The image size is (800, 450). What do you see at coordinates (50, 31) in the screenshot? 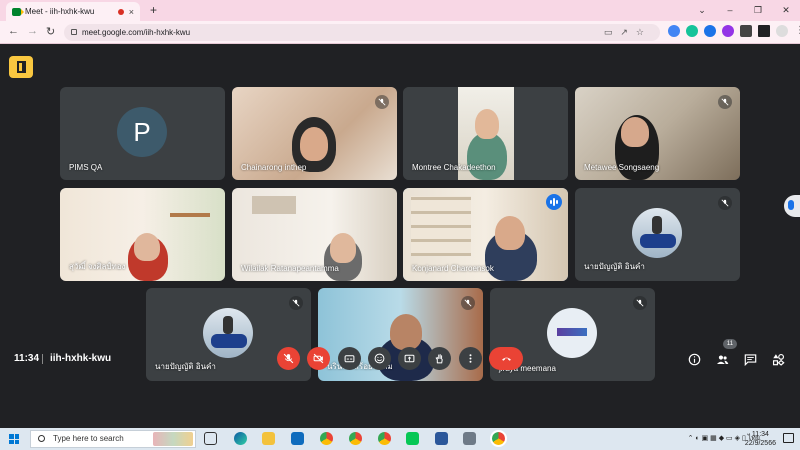
I see `reload-icon: ↻` at bounding box center [50, 31].